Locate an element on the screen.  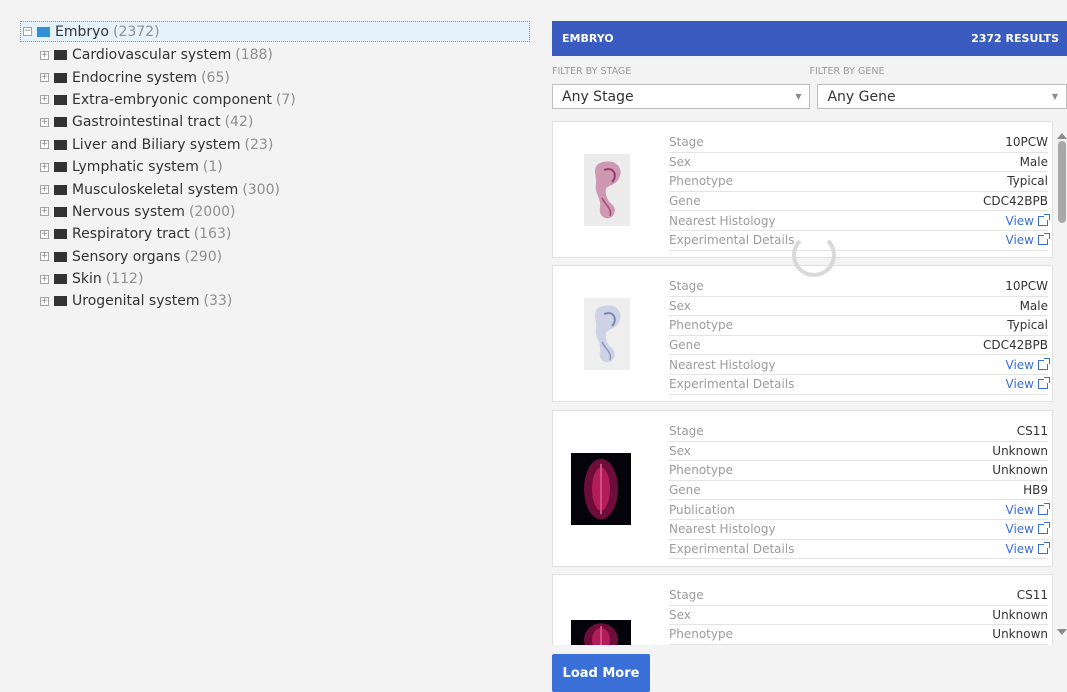
load-more-button: Load More is located at coordinates (601, 673).